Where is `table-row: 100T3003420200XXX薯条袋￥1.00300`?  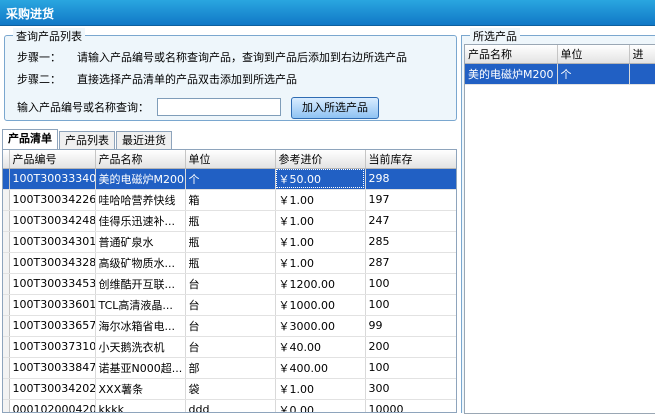
table-row: 100T3003420200XXX薯条袋￥1.00300 is located at coordinates (229, 389).